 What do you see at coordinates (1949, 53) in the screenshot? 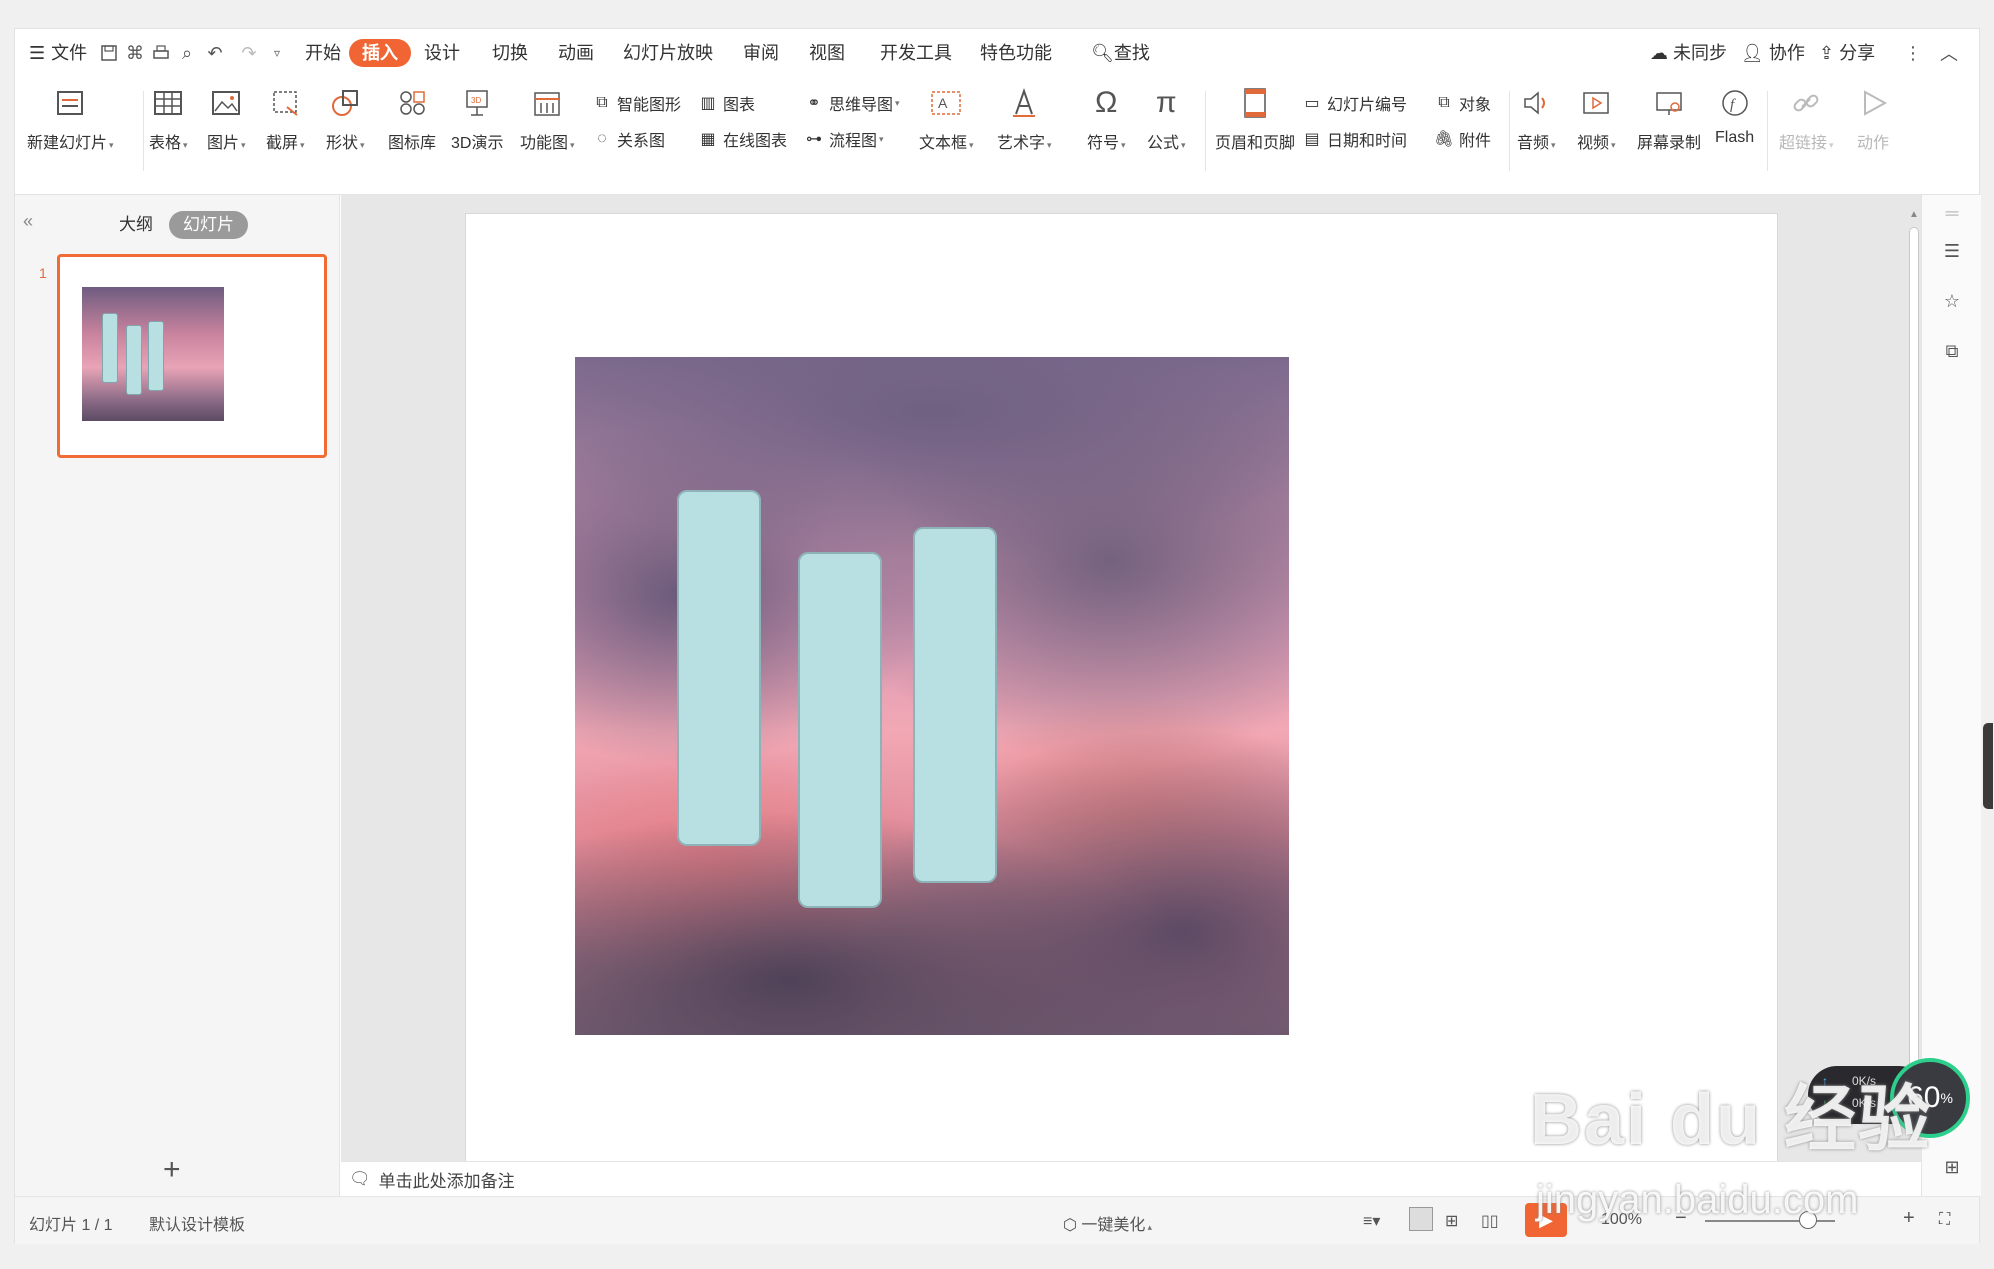
I see `collapse-ribbon-icon: ︿` at bounding box center [1949, 53].